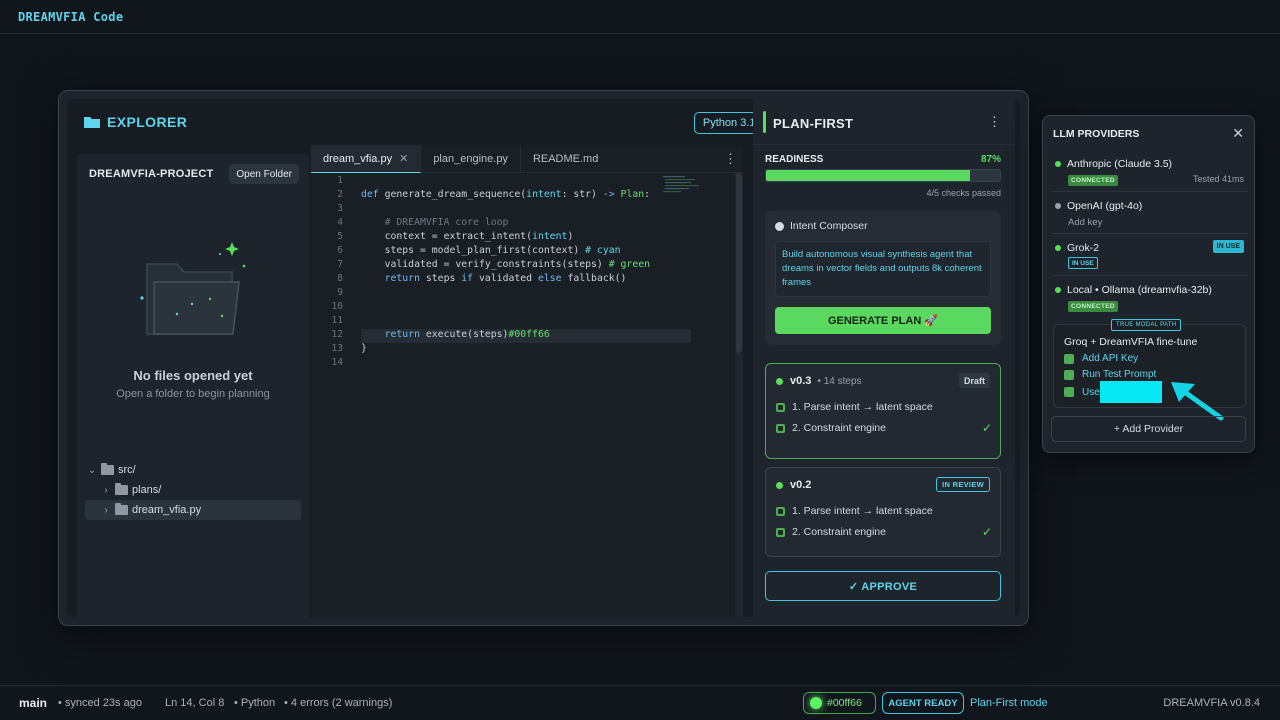 This screenshot has height=720, width=1280. I want to click on scrollbar-thumb, so click(739, 263).